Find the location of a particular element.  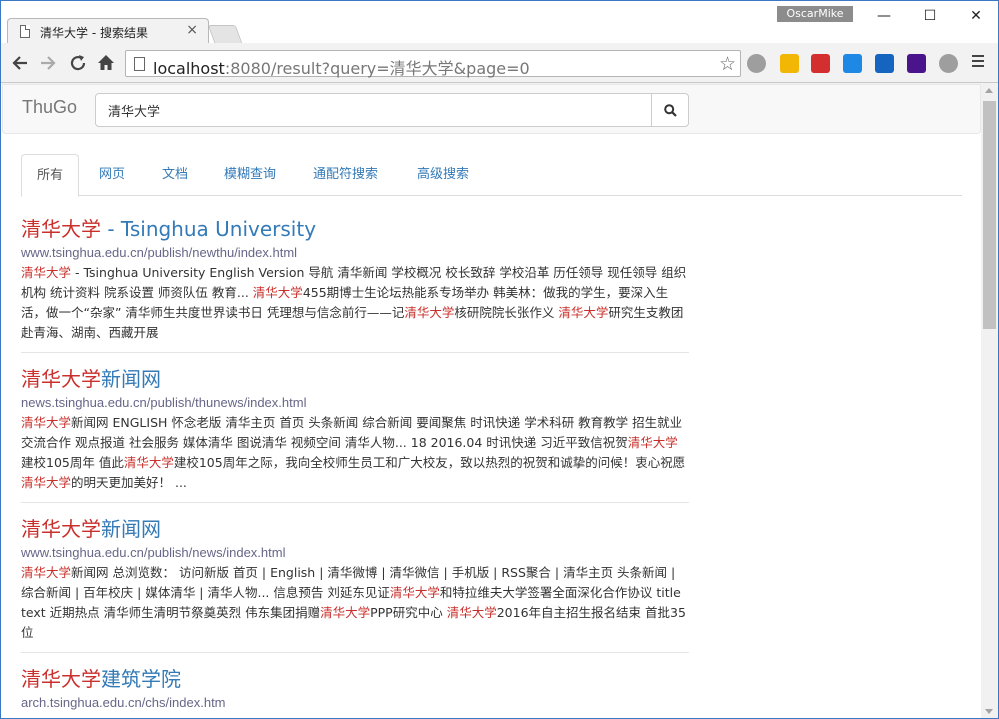

snippet-text: 建校105周年 值此 is located at coordinates (72, 462).